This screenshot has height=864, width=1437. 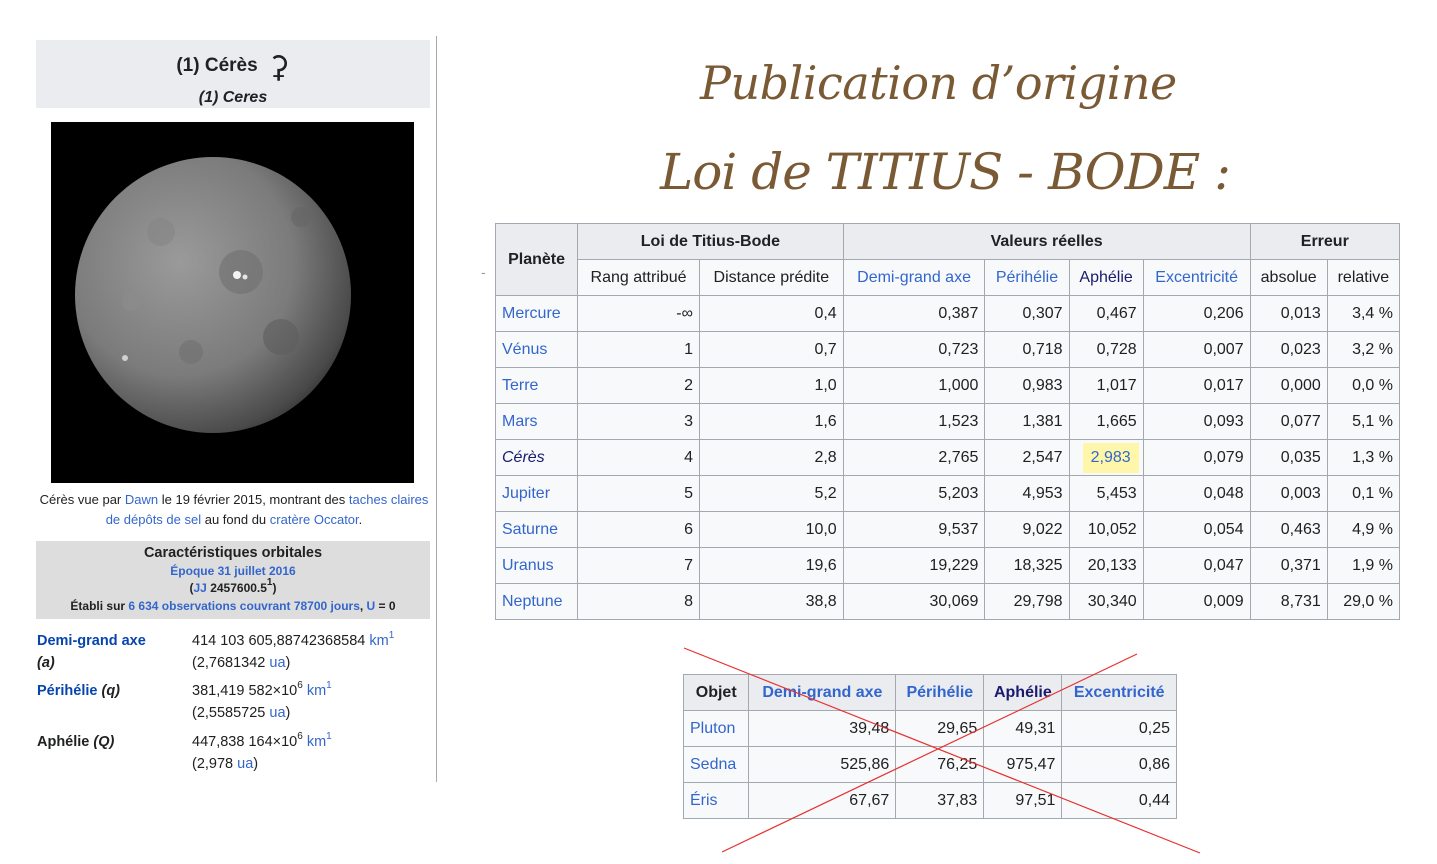 What do you see at coordinates (231, 663) in the screenshot?
I see `value-au: (2,7681342` at bounding box center [231, 663].